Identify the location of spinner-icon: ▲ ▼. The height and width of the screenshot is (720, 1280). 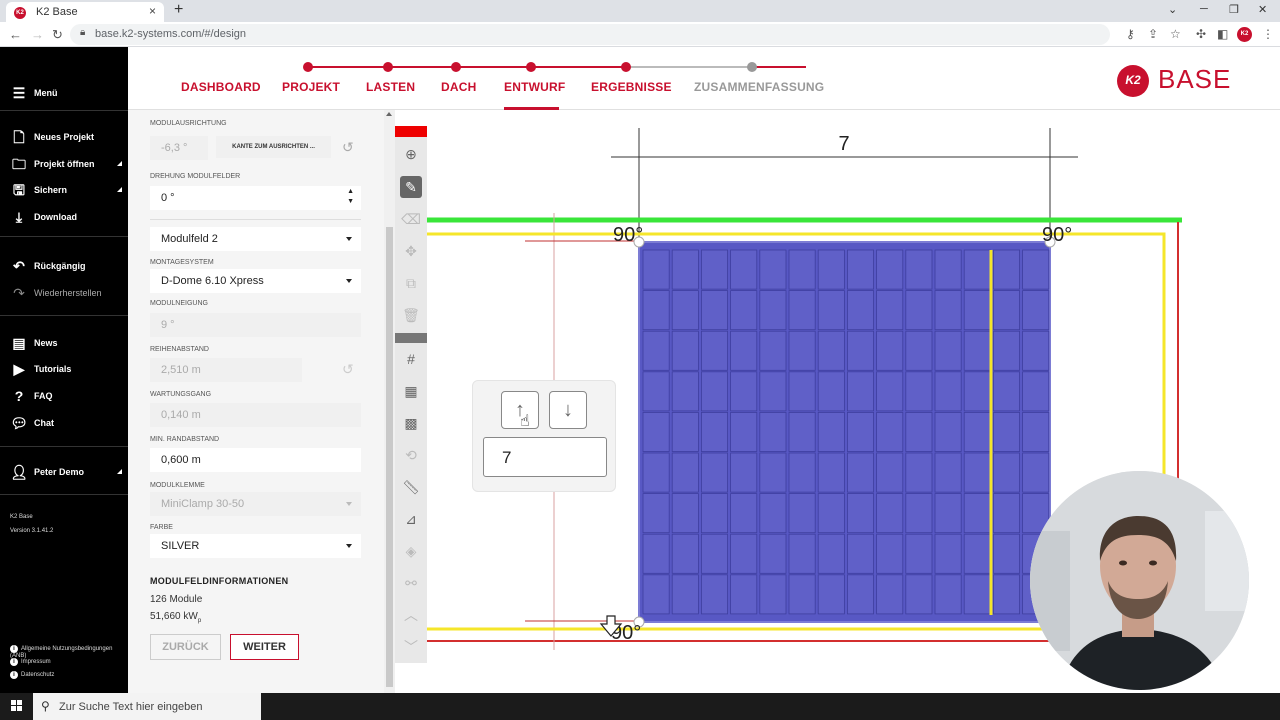
(350, 197).